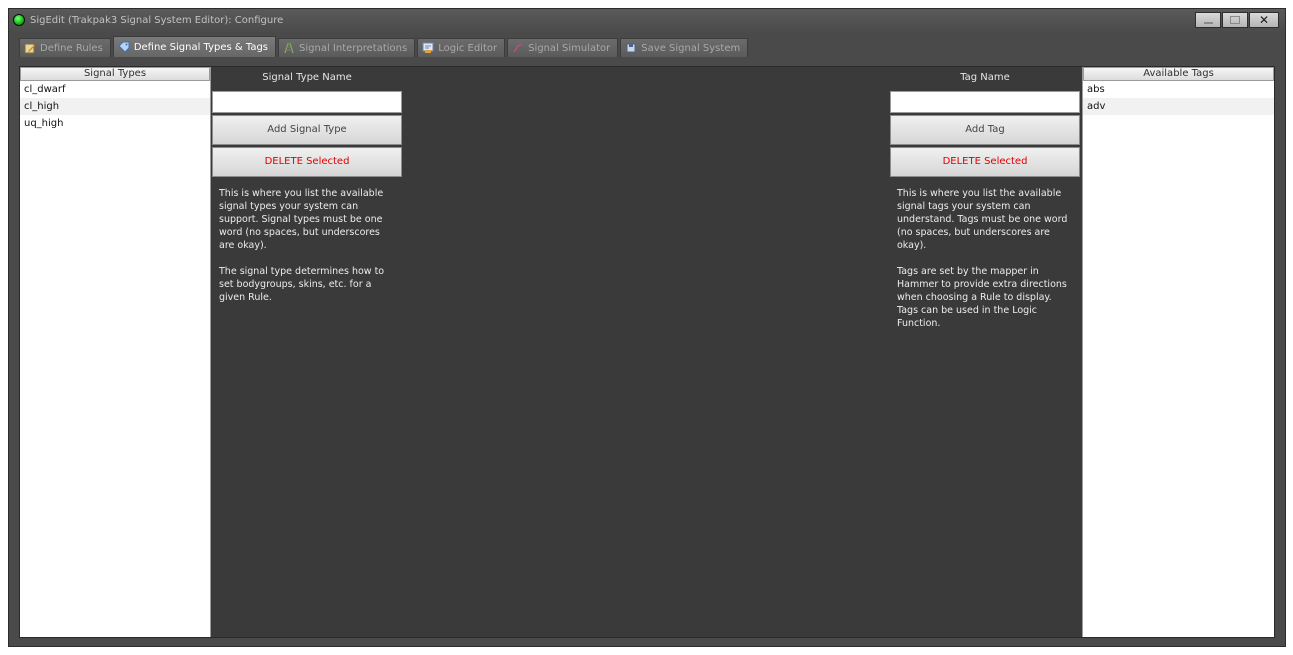 Image resolution: width=1293 pixels, height=655 pixels. What do you see at coordinates (985, 162) in the screenshot?
I see `delete-tag-button: DELETE Selected` at bounding box center [985, 162].